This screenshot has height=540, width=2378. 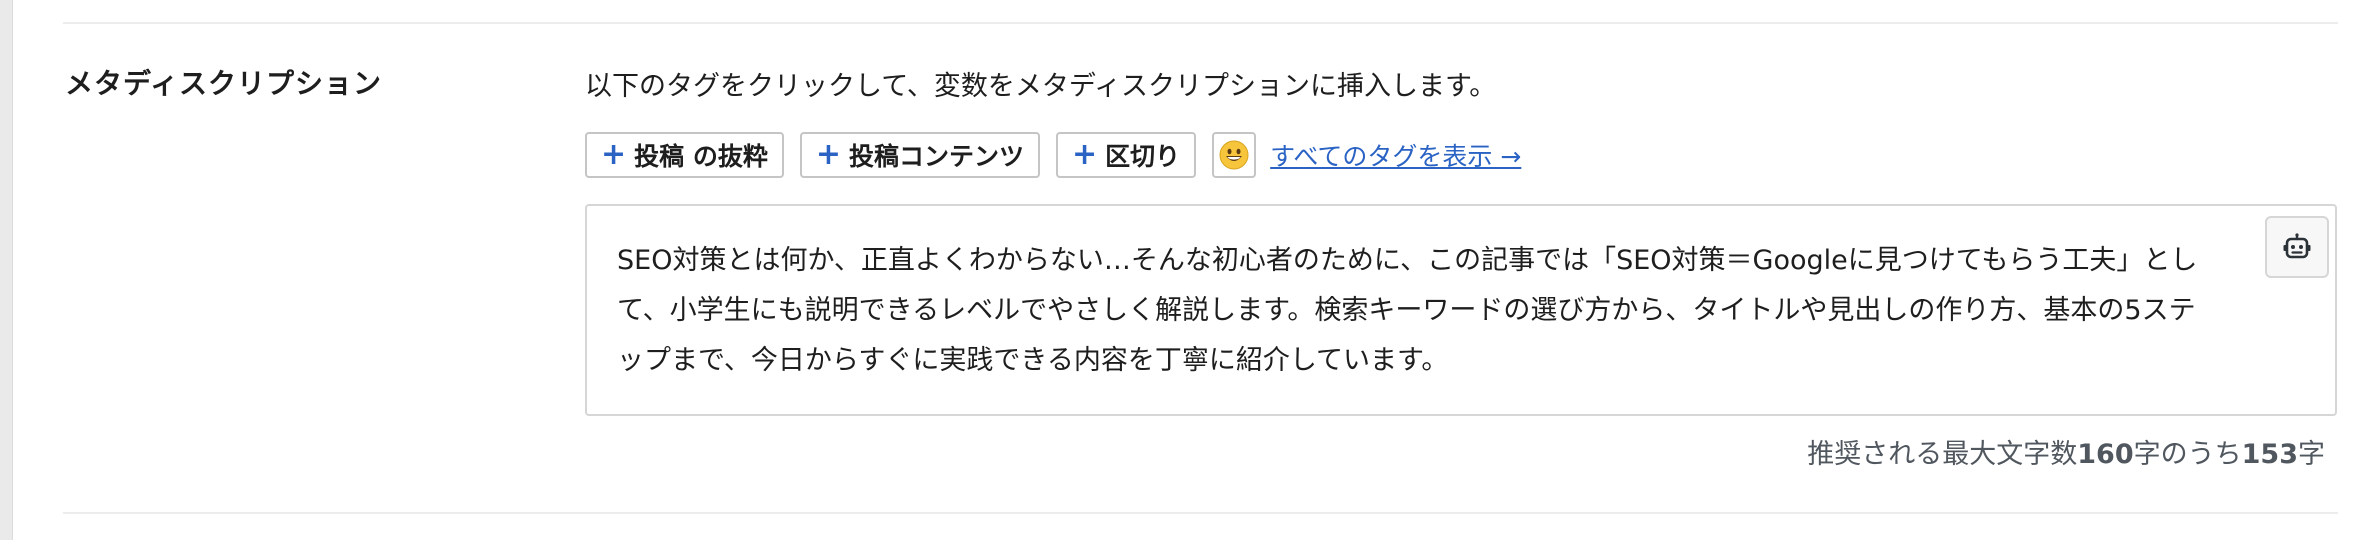 What do you see at coordinates (1143, 156) in the screenshot?
I see `tag-button-label: 区切り` at bounding box center [1143, 156].